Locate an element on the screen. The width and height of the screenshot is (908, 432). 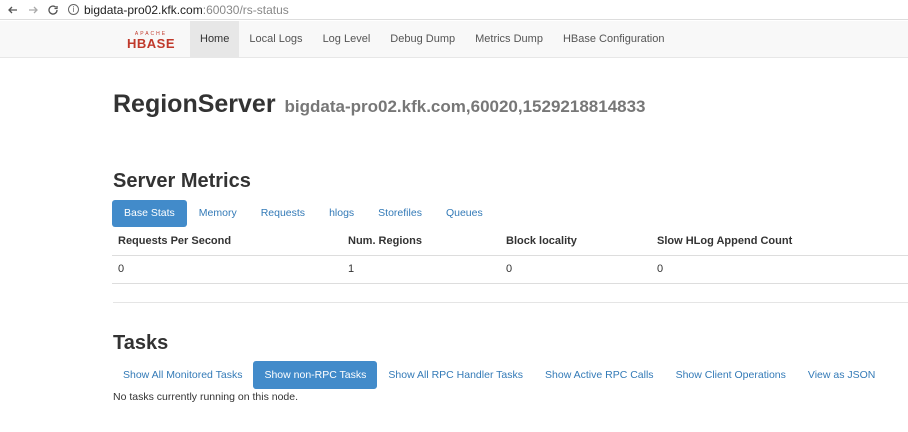
header-requests-per-second: Requests Per Second is located at coordinates (227, 242).